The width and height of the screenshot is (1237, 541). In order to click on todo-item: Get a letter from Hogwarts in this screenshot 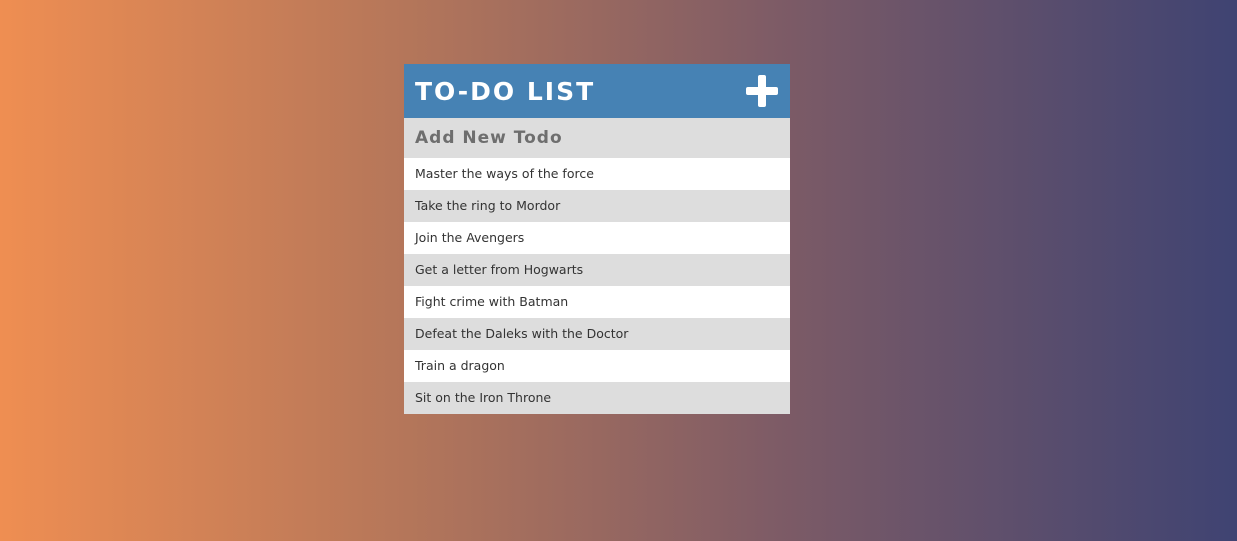, I will do `click(597, 270)`.